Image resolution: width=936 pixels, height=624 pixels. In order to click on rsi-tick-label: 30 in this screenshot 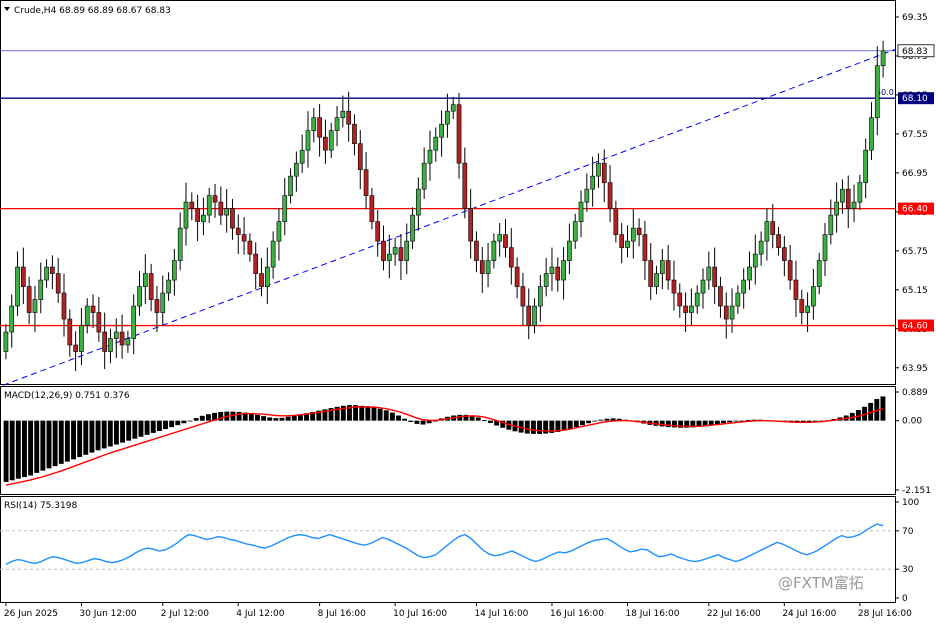, I will do `click(908, 570)`.